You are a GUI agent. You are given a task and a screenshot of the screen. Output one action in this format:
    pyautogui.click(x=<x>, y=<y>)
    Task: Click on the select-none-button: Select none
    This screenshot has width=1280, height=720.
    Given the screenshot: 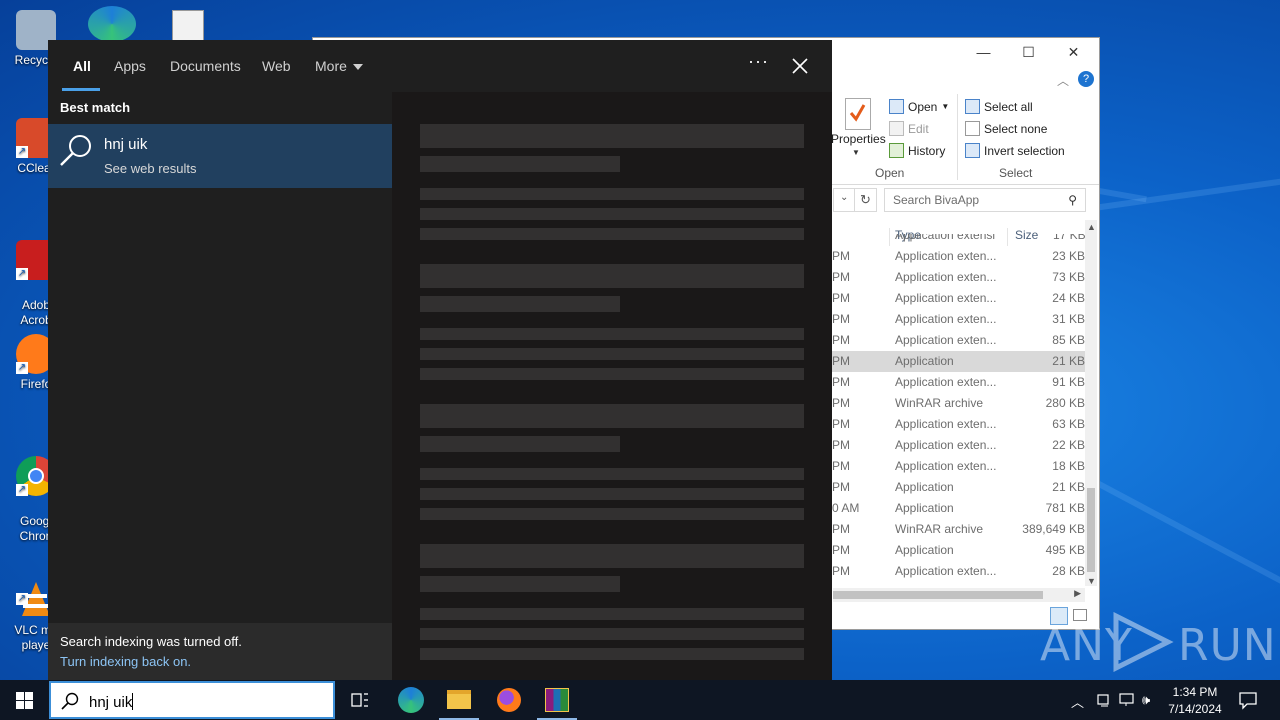 What is the action you would take?
    pyautogui.click(x=1006, y=128)
    